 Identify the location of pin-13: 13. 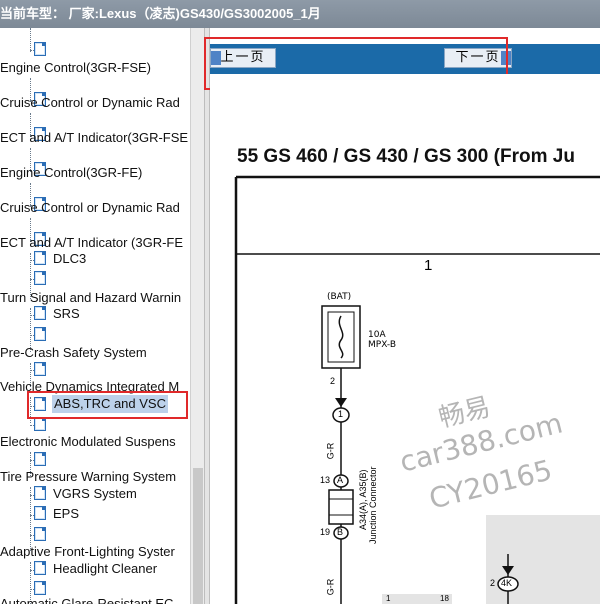
(325, 480).